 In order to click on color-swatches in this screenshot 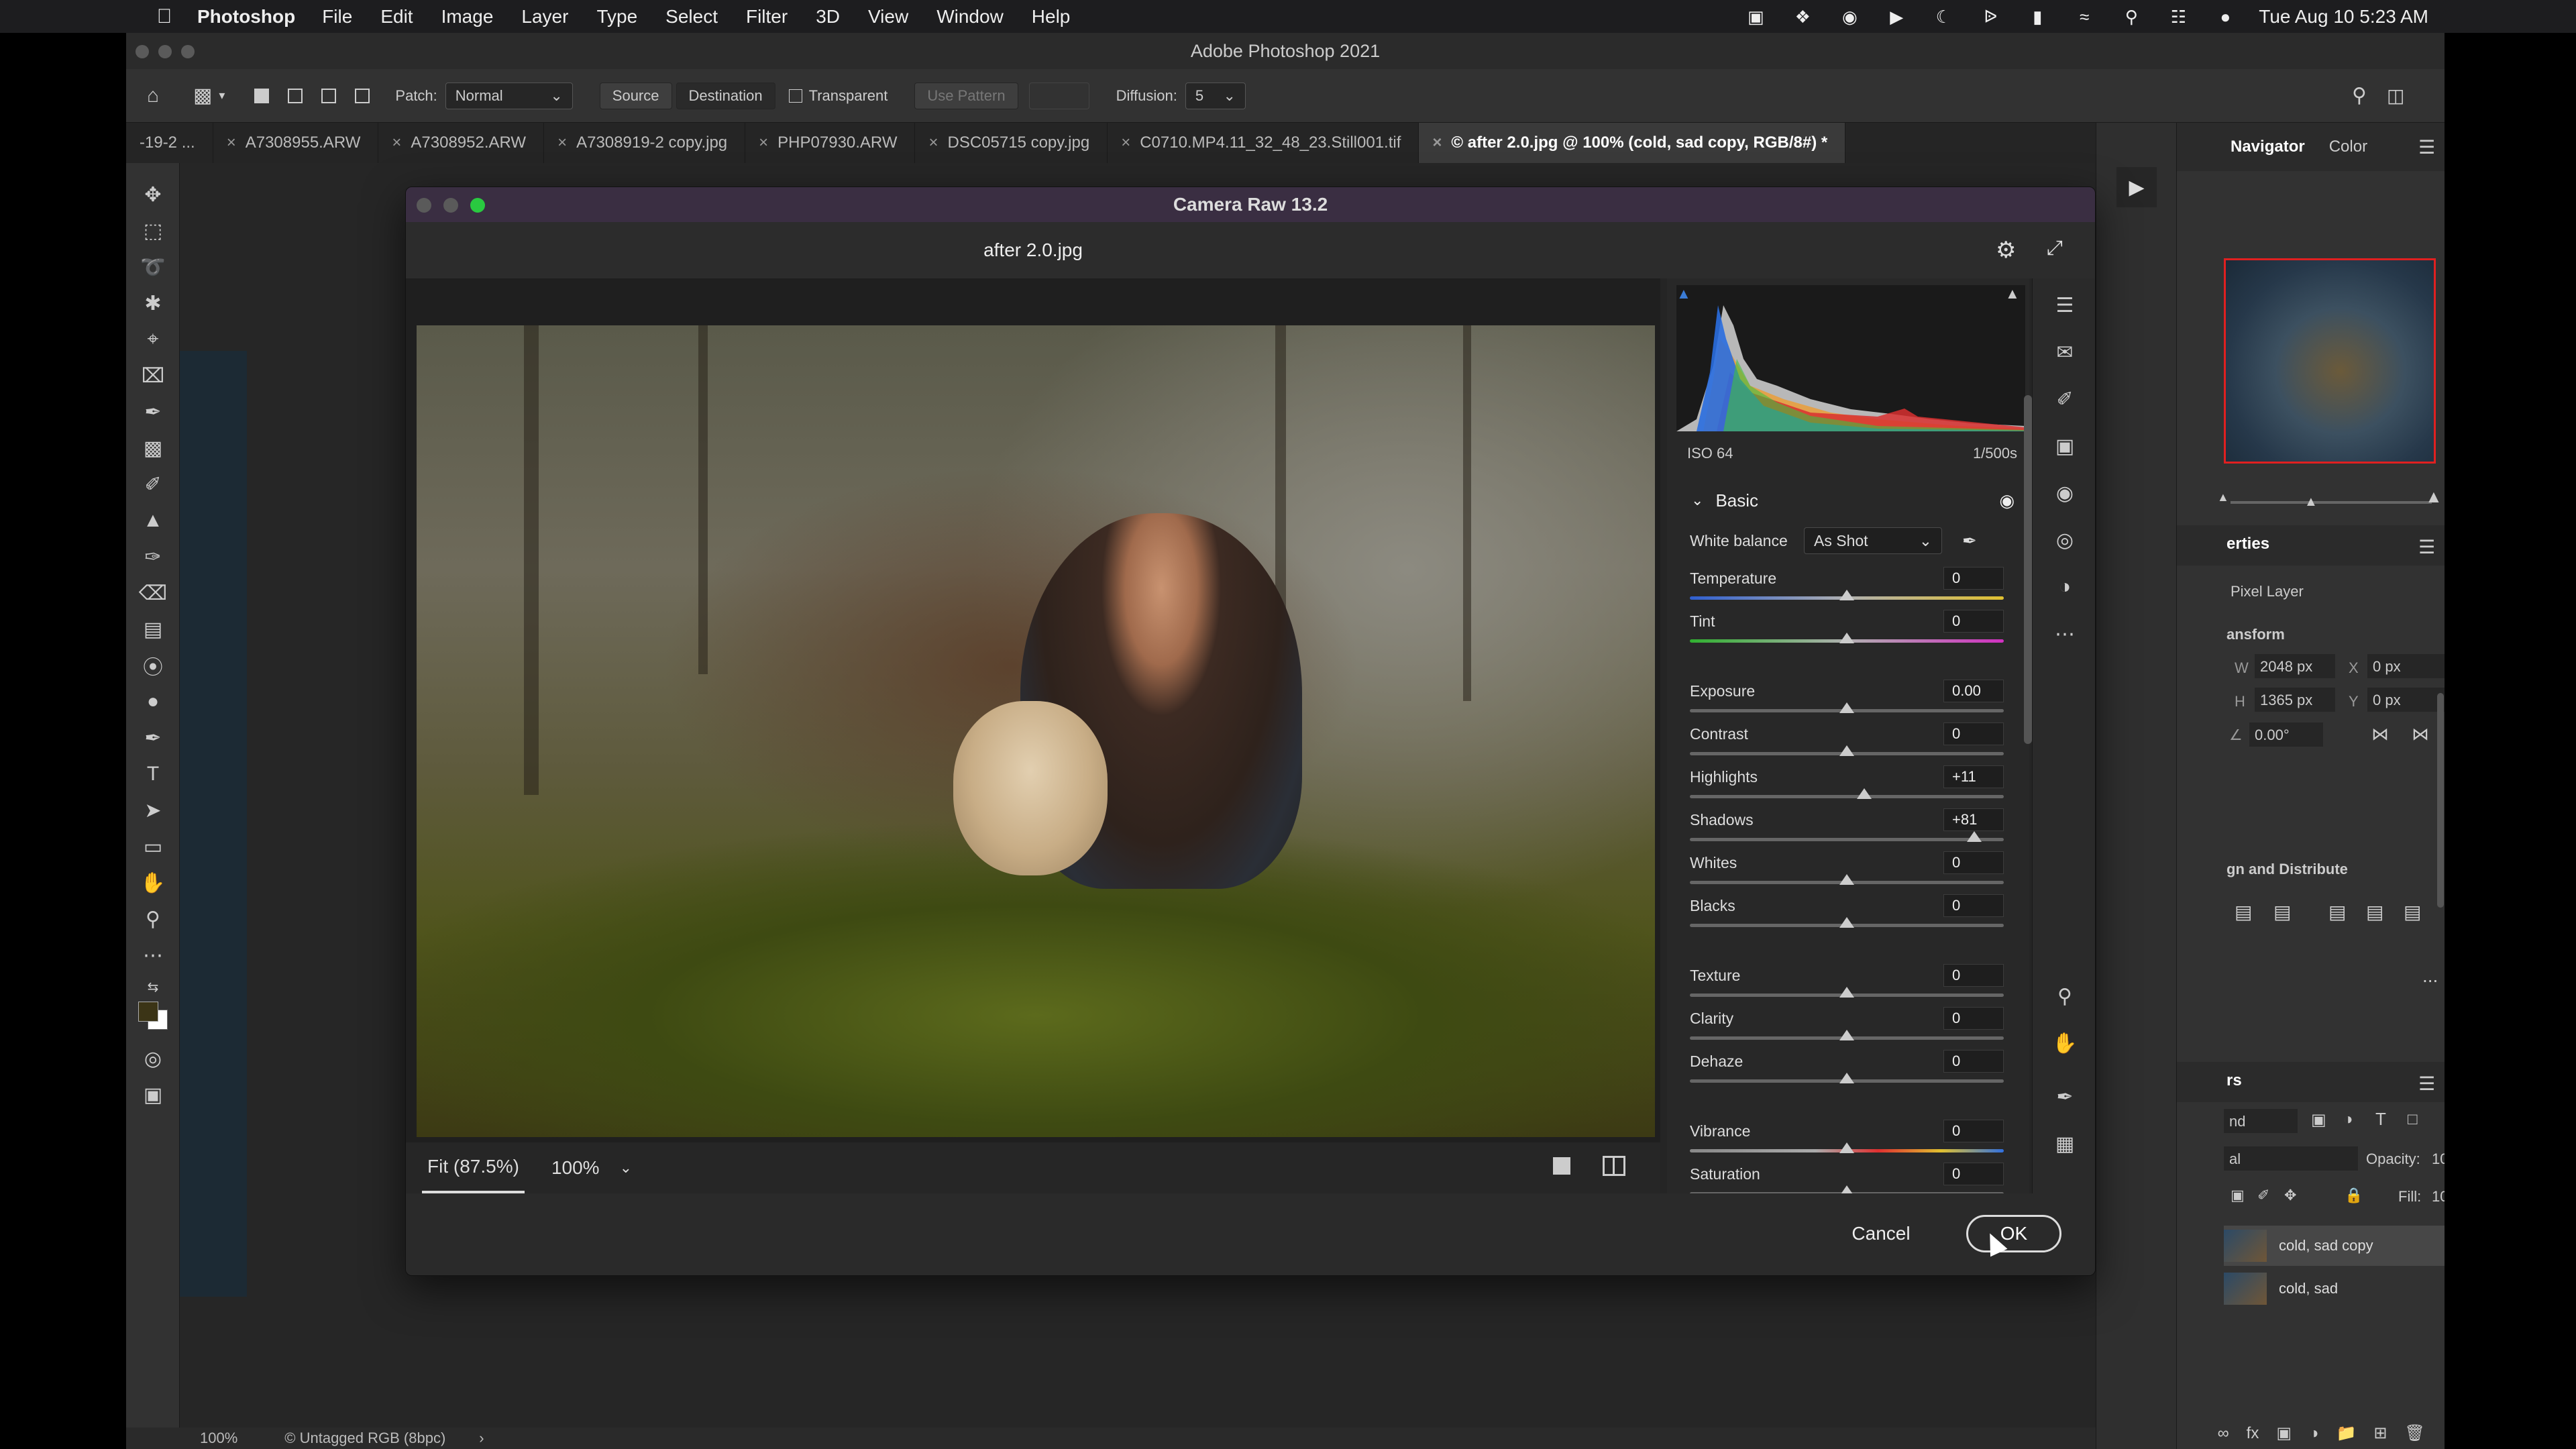, I will do `click(153, 1020)`.